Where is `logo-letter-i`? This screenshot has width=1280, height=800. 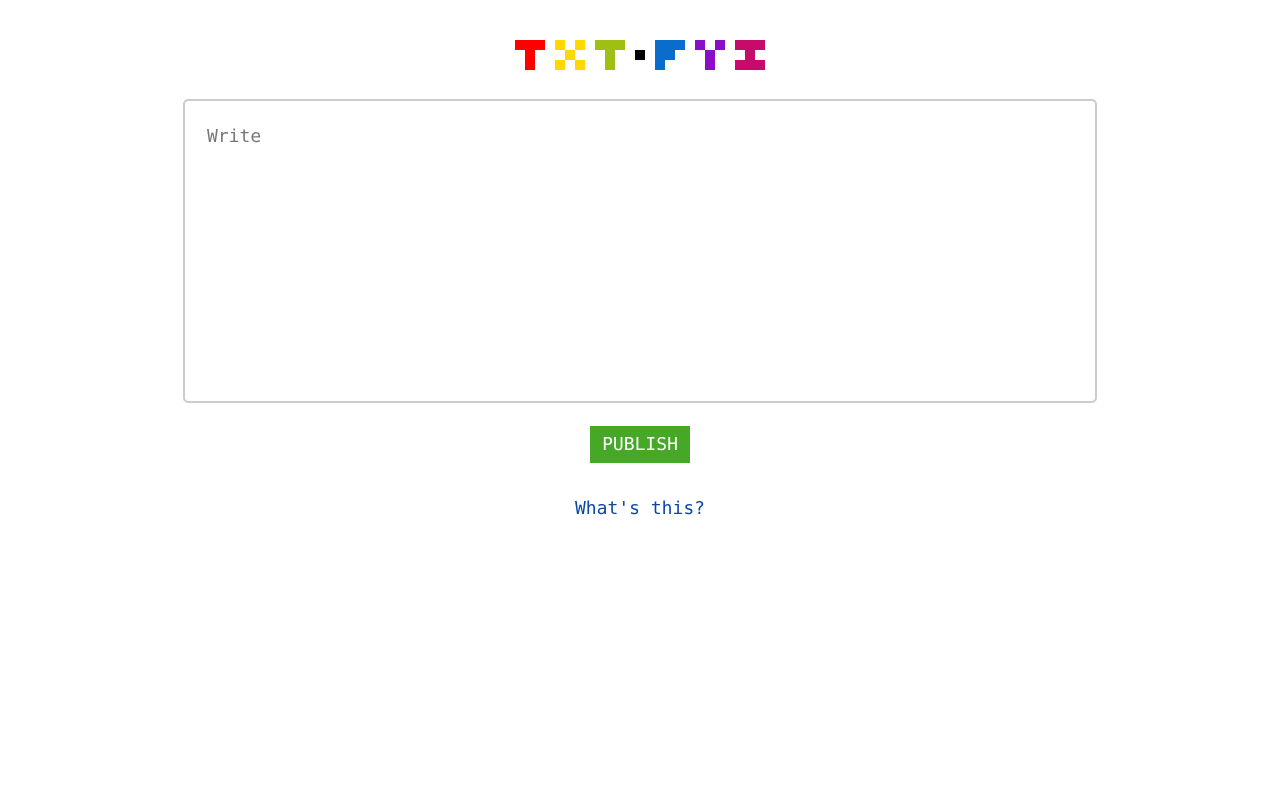
logo-letter-i is located at coordinates (750, 55).